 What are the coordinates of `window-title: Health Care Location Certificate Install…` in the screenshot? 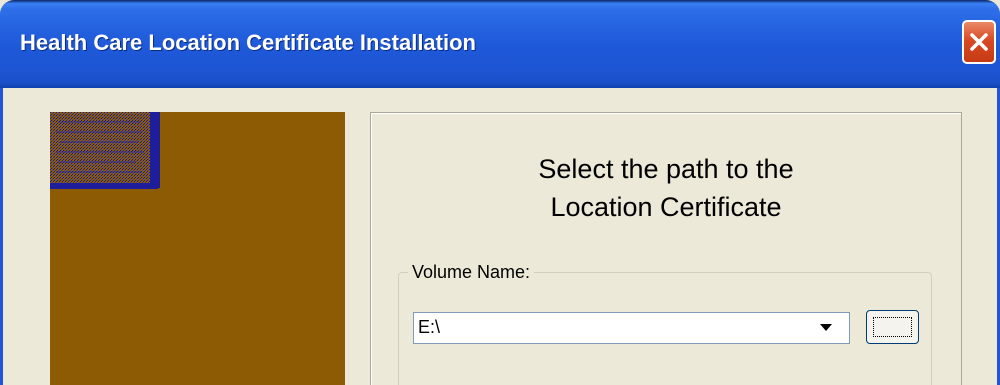 It's located at (248, 42).